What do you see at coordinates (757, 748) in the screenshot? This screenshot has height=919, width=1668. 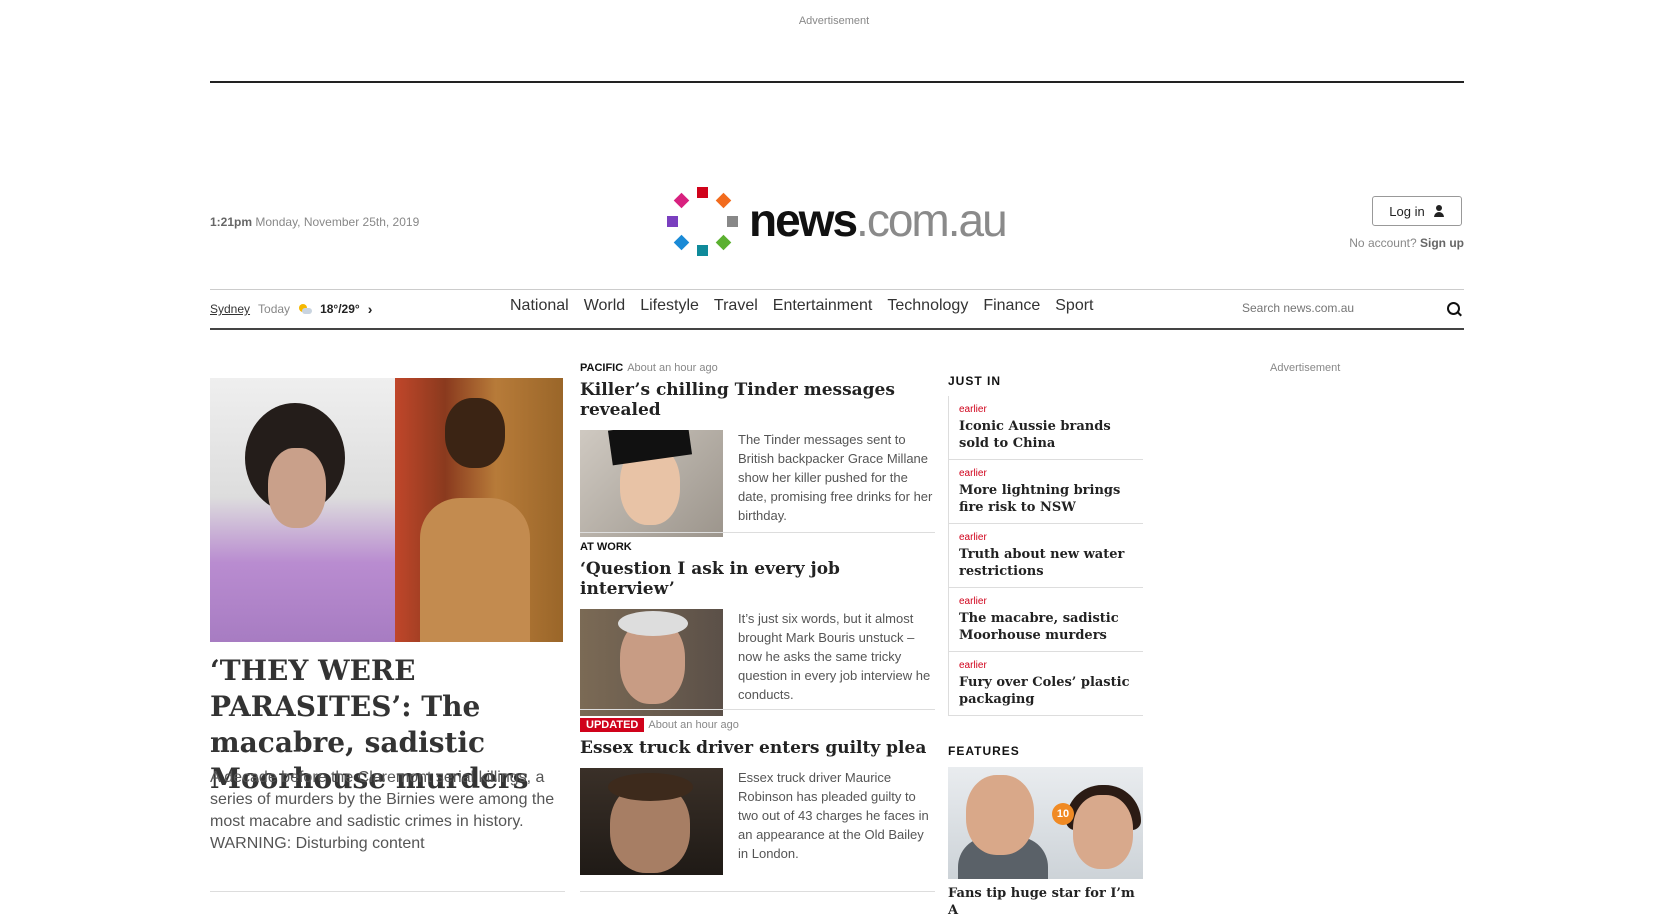 I see `story-headline: Essex truck driver enters guilty plea` at bounding box center [757, 748].